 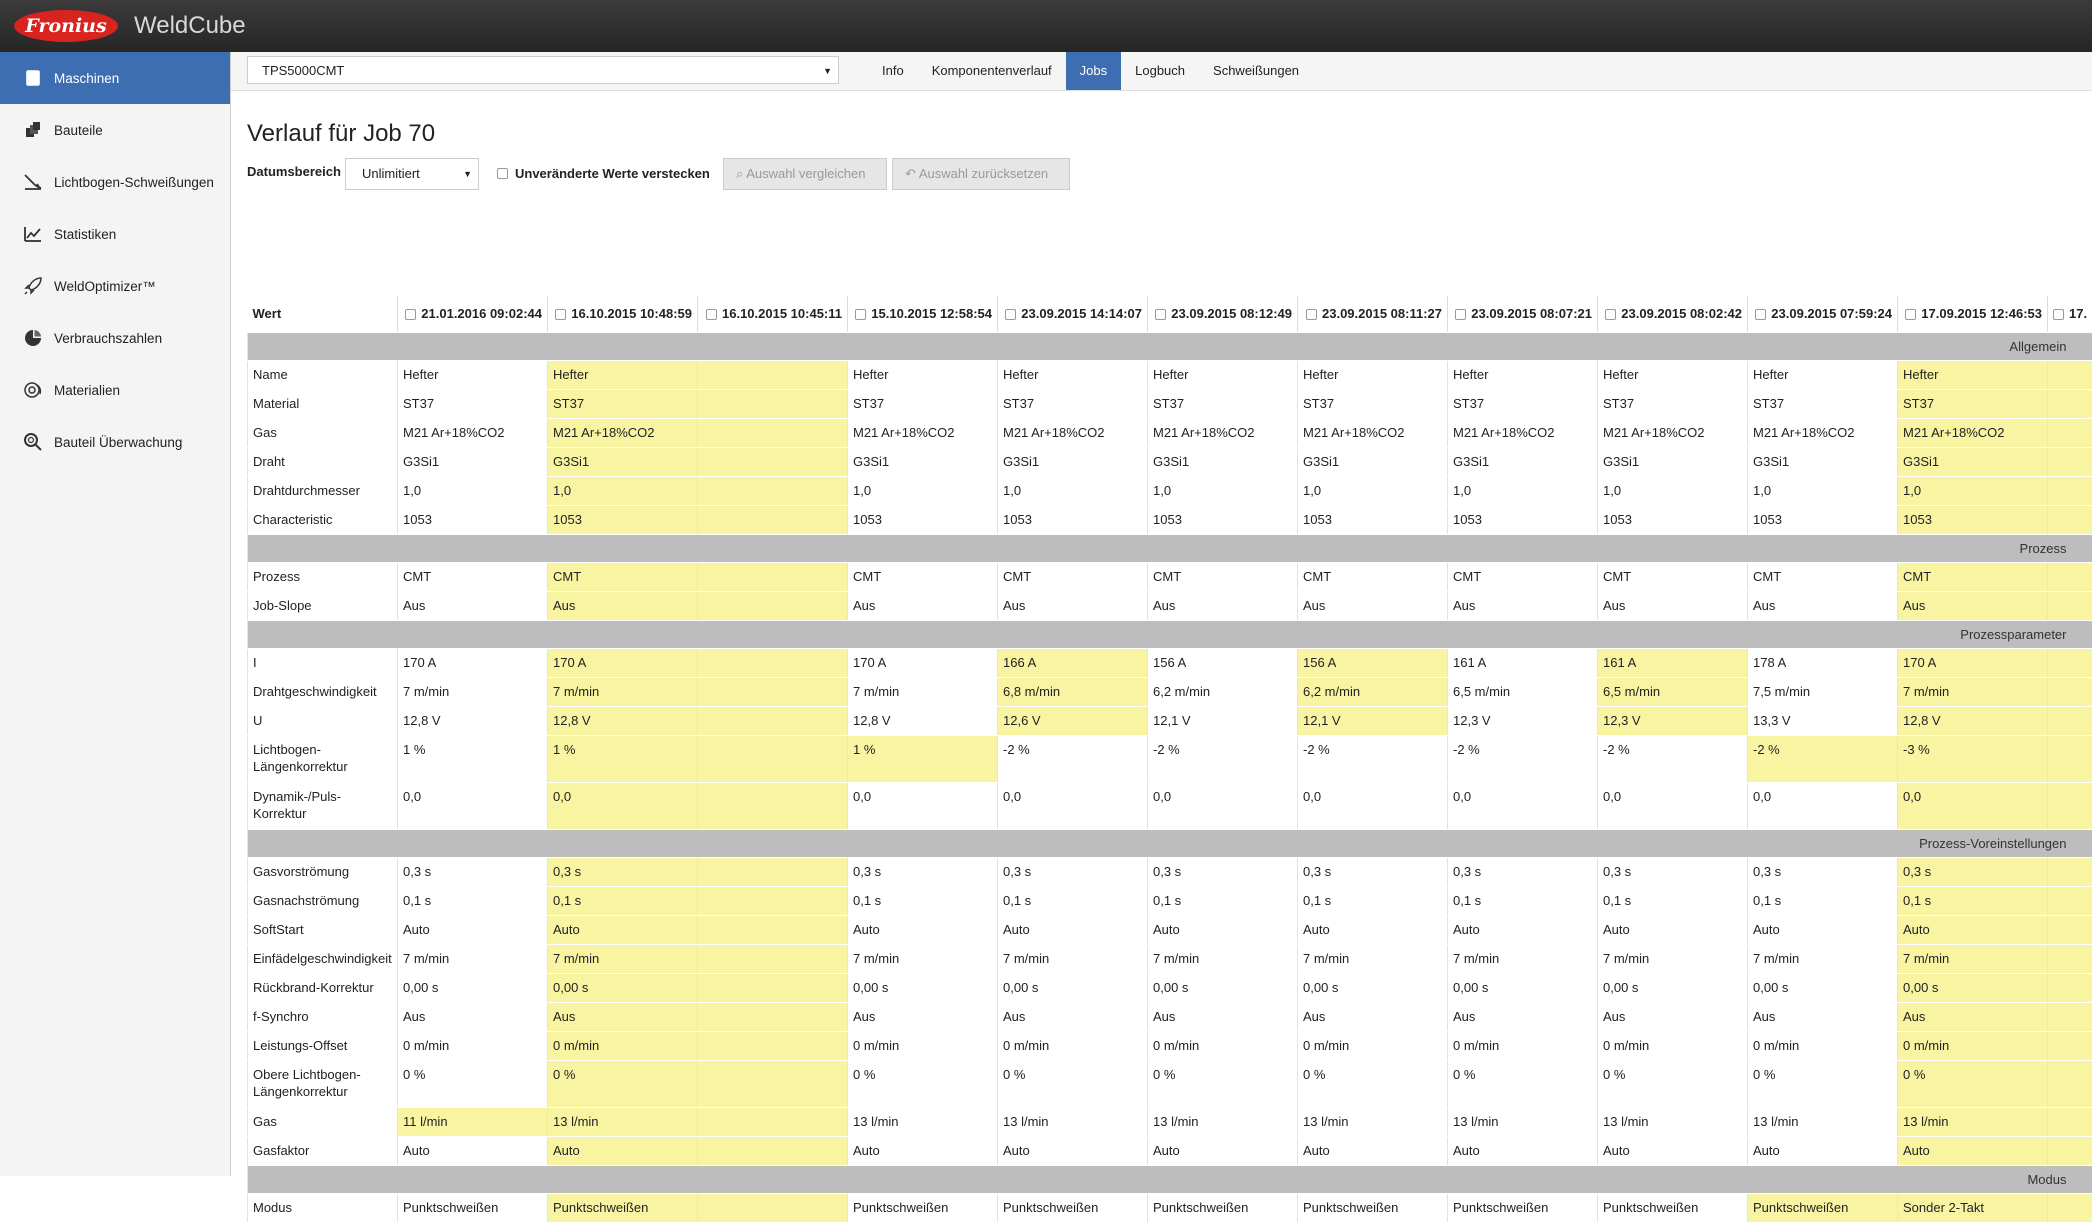 What do you see at coordinates (115, 182) in the screenshot?
I see `sidebar-item-lichtbogen-schweißungen: Lichtbogen-Schweißungen` at bounding box center [115, 182].